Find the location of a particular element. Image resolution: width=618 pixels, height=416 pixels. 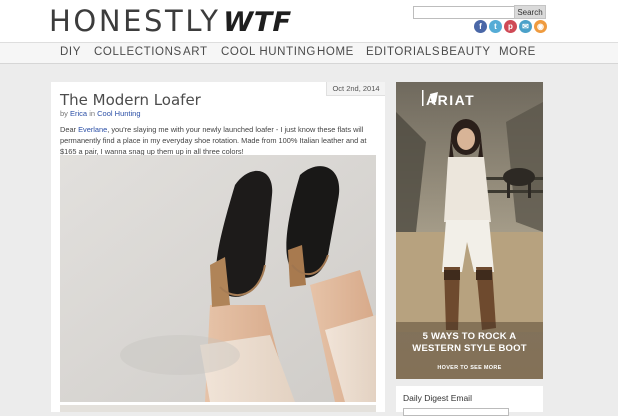

search-button: Search is located at coordinates (530, 12).